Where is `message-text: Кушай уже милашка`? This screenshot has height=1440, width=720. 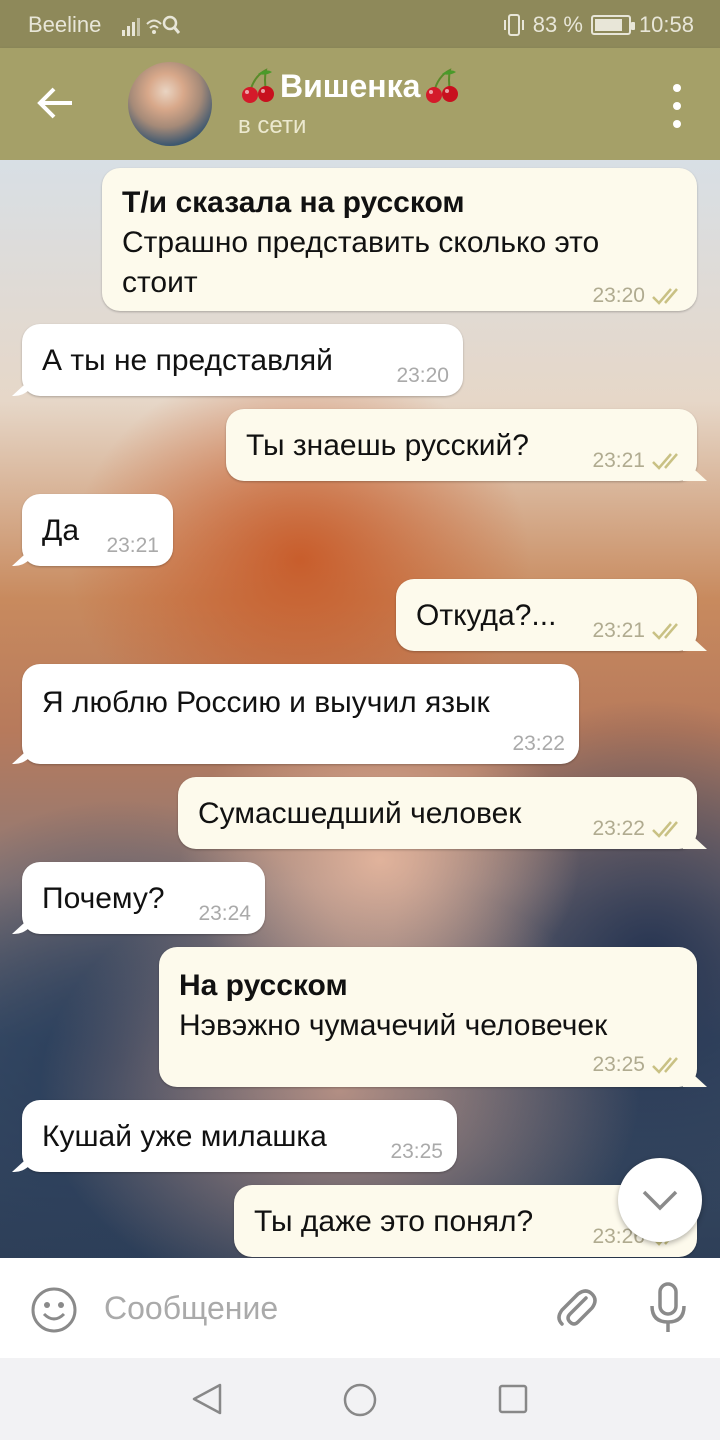
message-text: Кушай уже милашка is located at coordinates (184, 1136).